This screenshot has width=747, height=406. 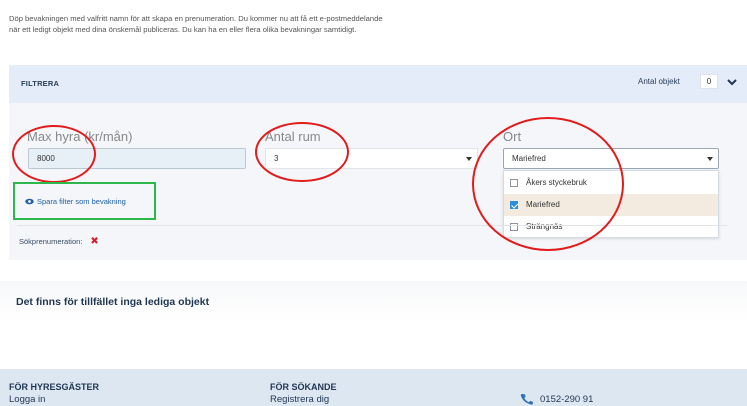 What do you see at coordinates (51, 241) in the screenshot?
I see `subscription-label: Sökprenumeration:` at bounding box center [51, 241].